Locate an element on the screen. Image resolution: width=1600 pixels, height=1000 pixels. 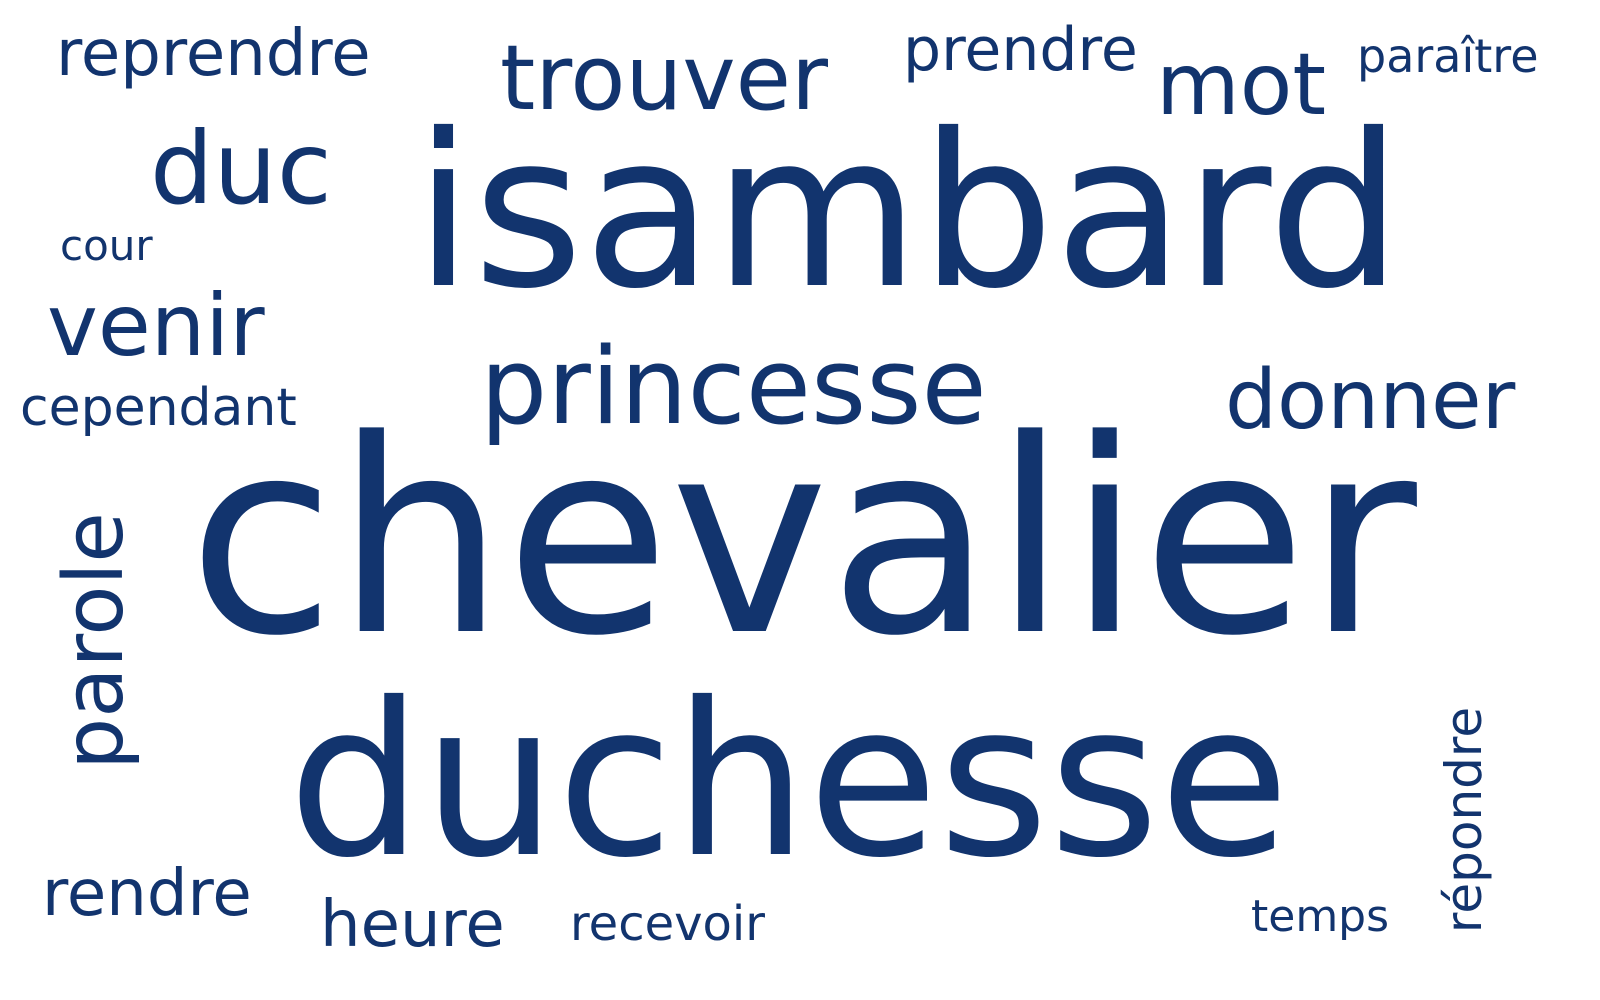
word-parole: parole is located at coordinates (94, 641).